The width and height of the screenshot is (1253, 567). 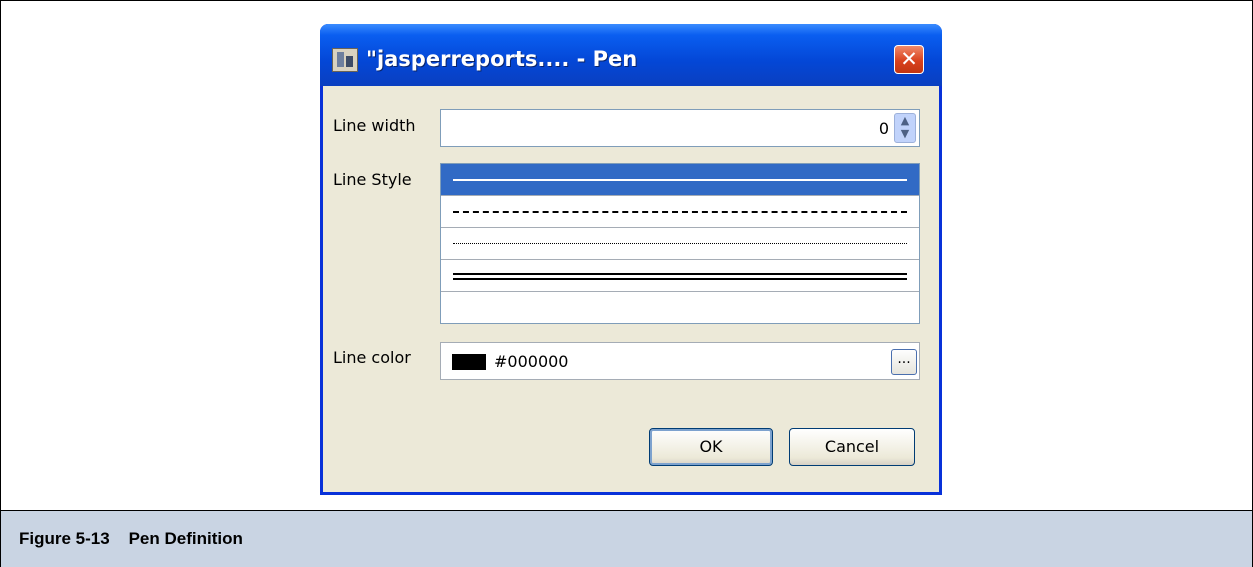 I want to click on figure-caption-bar: Figure 5-13 Pen Definition, so click(x=626, y=538).